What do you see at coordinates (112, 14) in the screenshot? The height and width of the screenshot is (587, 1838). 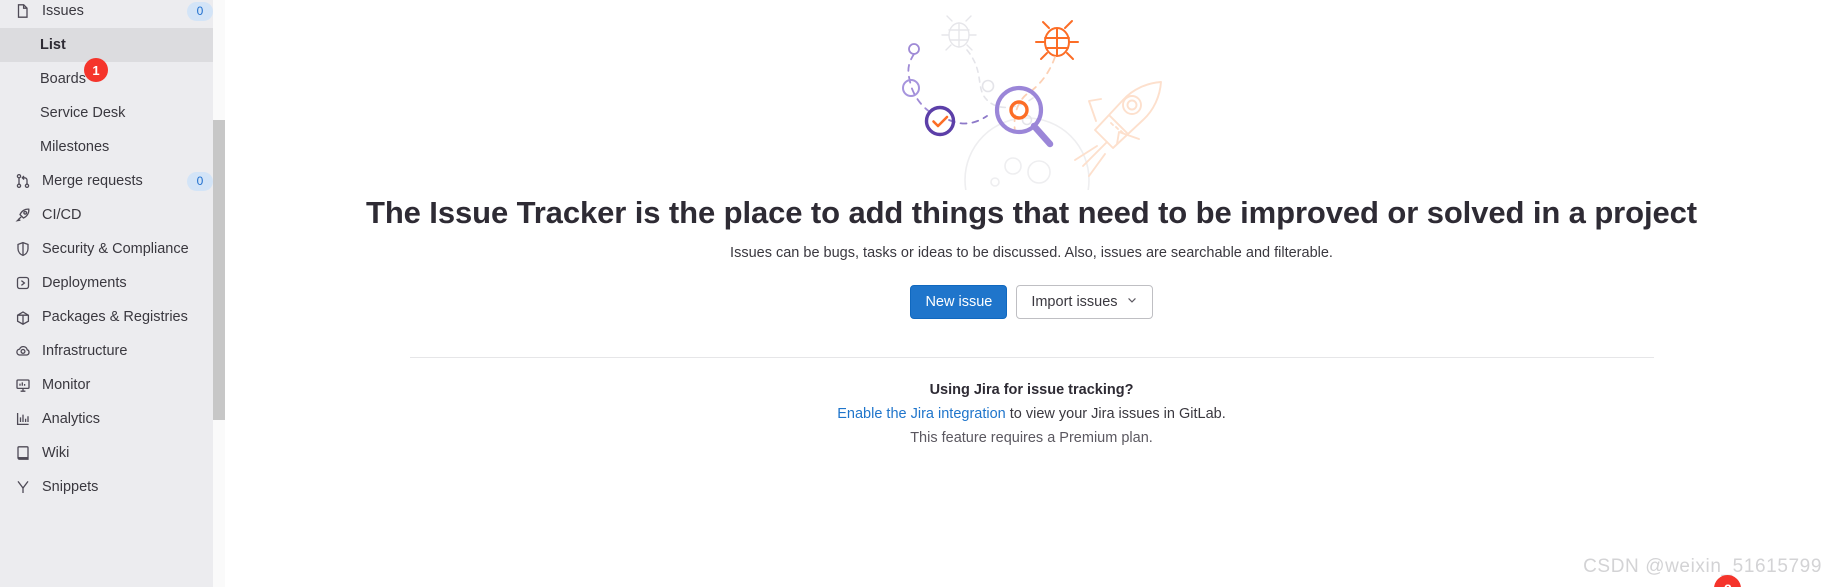 I see `sidebar-item-issues: Issues 0` at bounding box center [112, 14].